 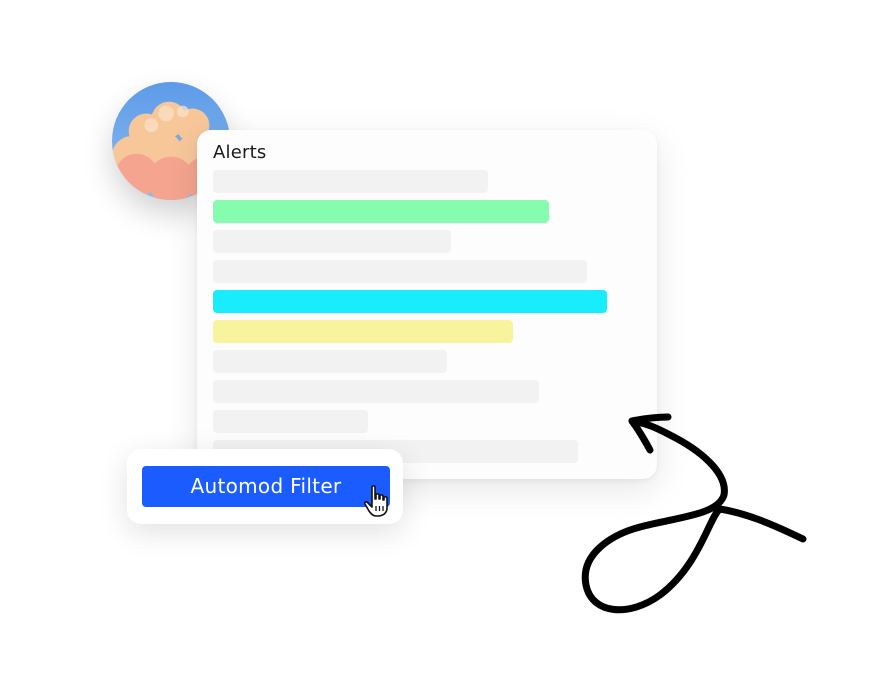 I want to click on alert-row-highlight-cyan, so click(x=410, y=301).